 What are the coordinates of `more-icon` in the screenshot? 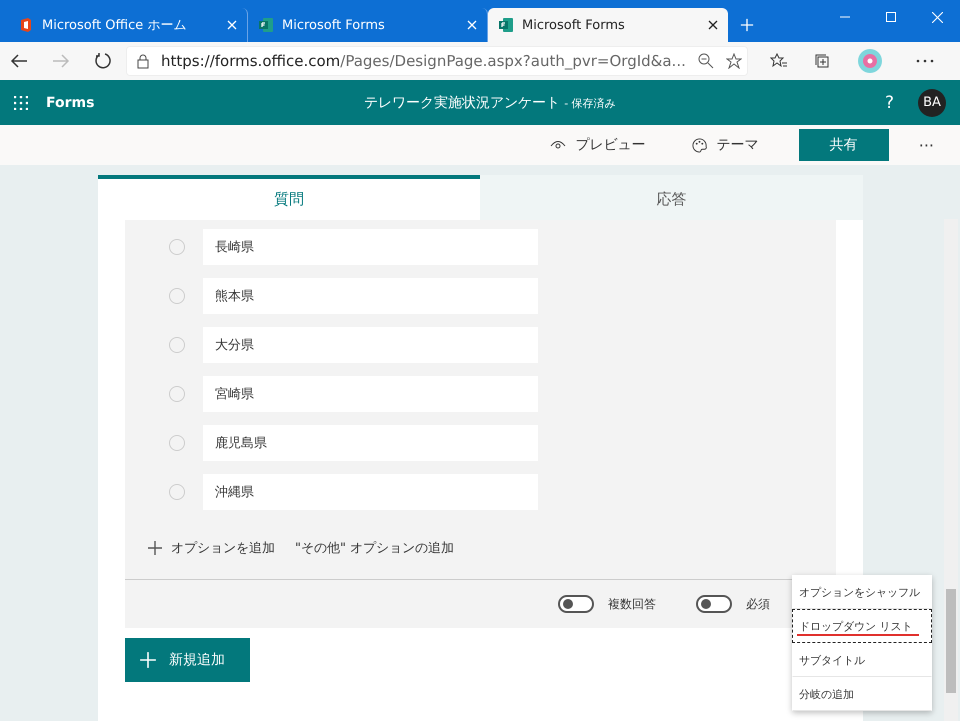 It's located at (925, 61).